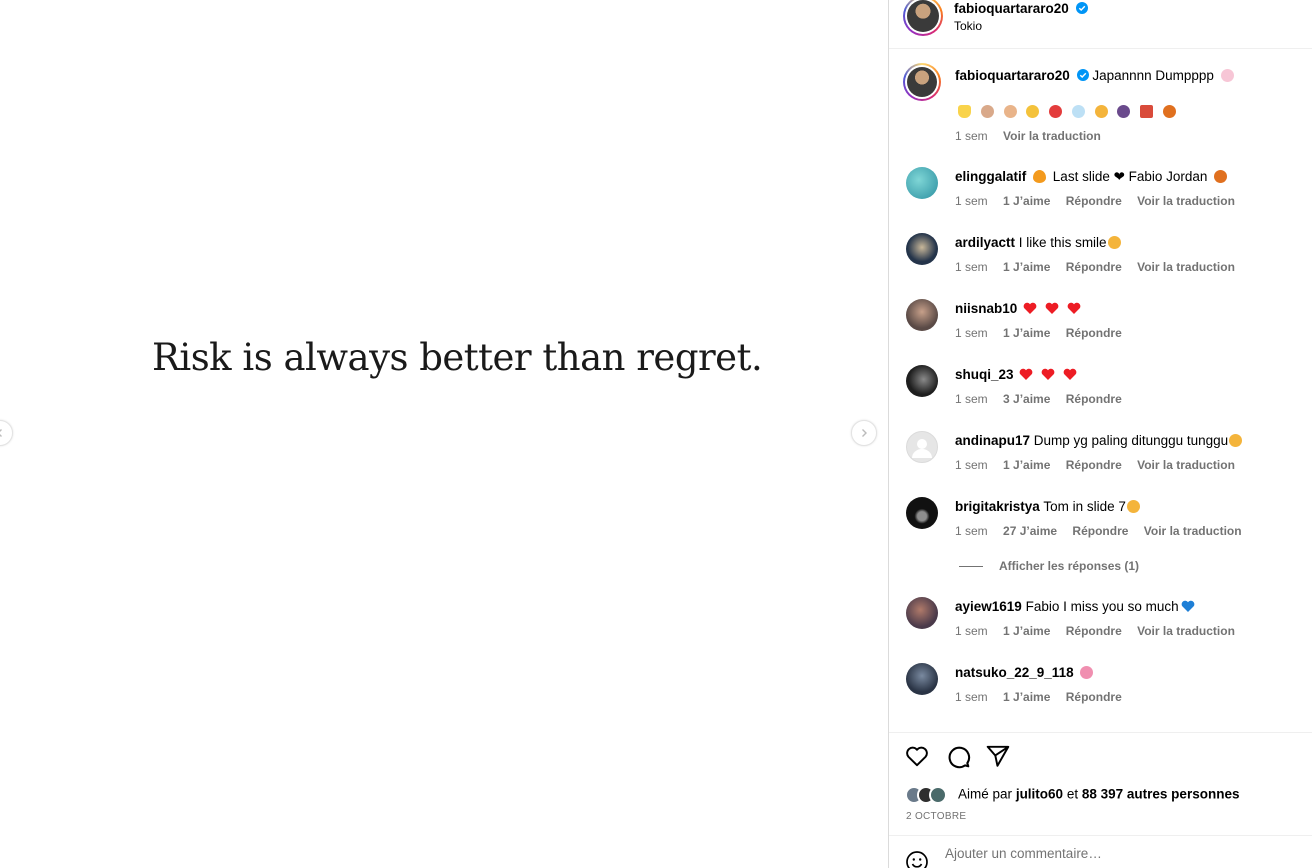 The image size is (1312, 868). I want to click on likes-others-link: 88 397 autres personnes, so click(1161, 794).